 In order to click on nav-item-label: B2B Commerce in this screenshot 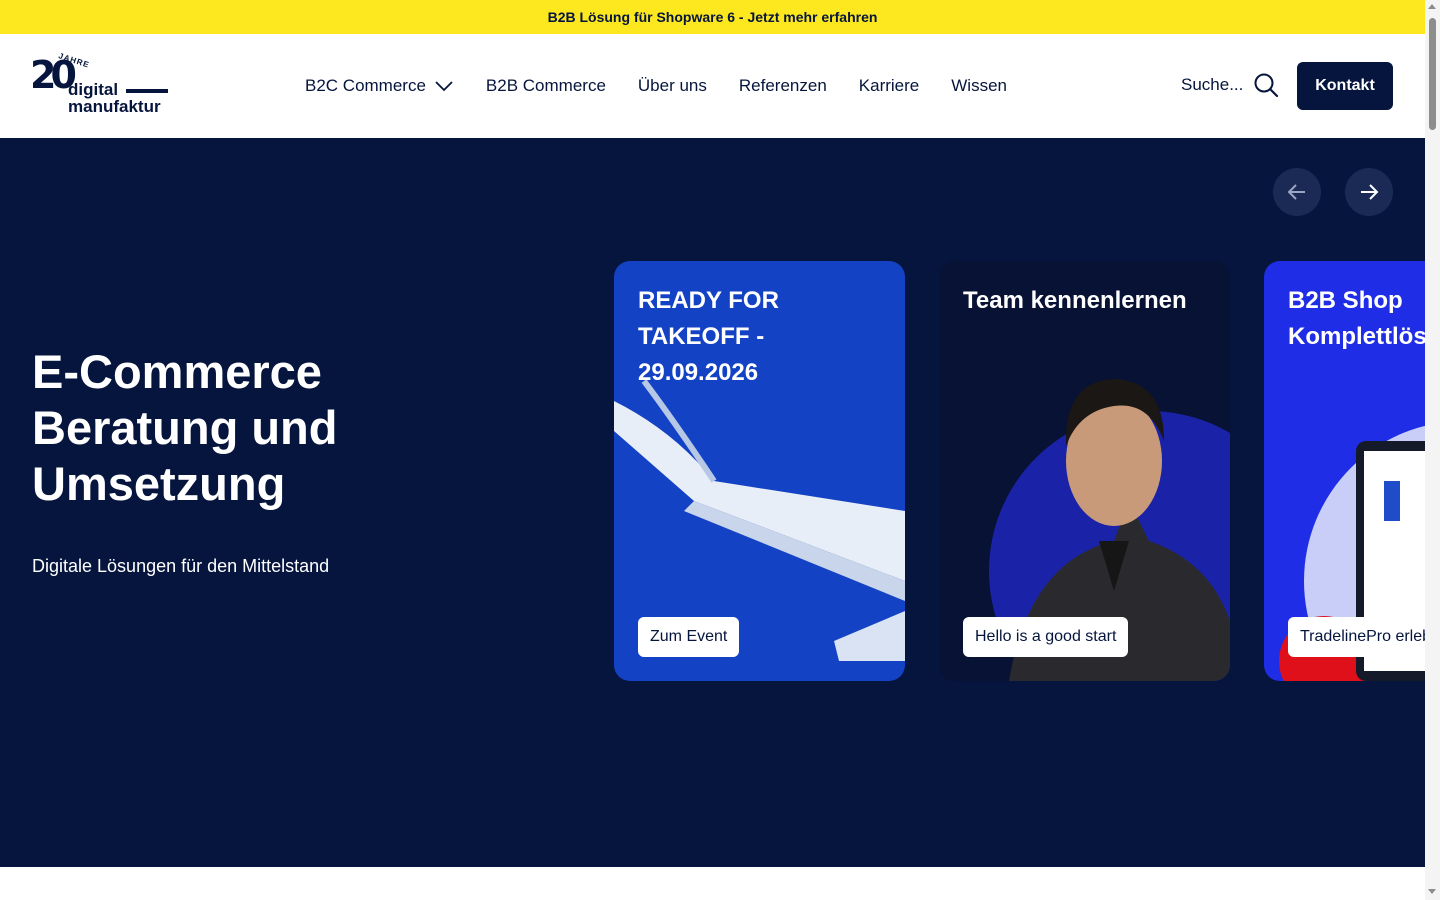, I will do `click(545, 85)`.